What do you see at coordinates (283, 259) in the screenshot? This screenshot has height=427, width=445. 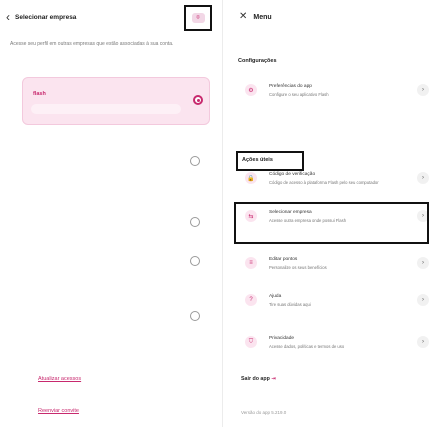 I see `menu-item-title: Editar pontos` at bounding box center [283, 259].